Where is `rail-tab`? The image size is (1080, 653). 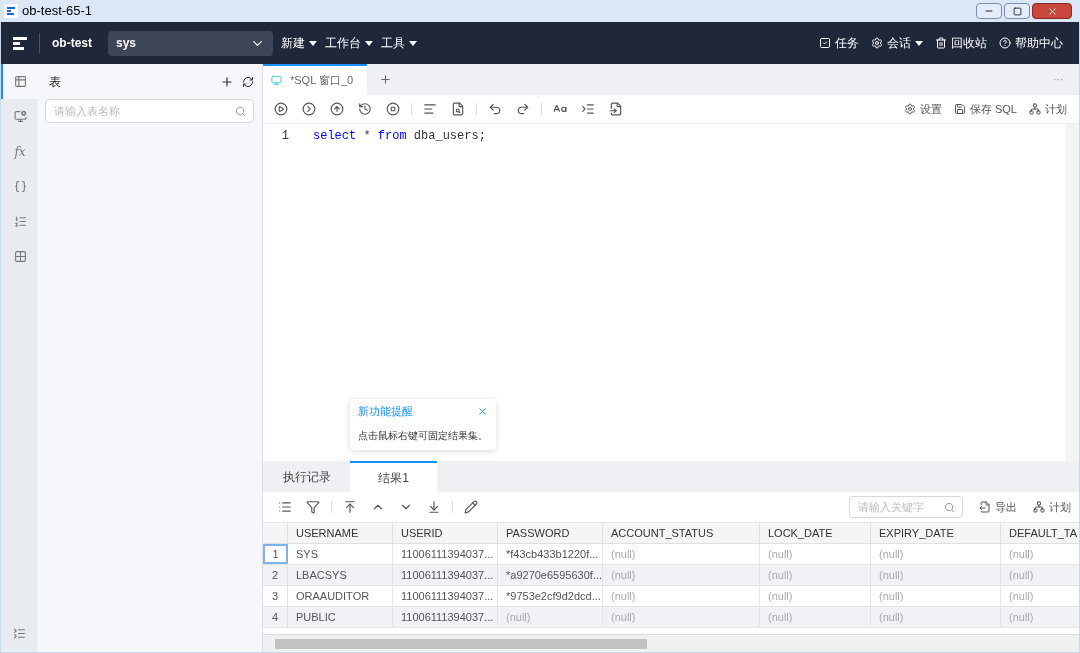
rail-tab is located at coordinates (19, 81).